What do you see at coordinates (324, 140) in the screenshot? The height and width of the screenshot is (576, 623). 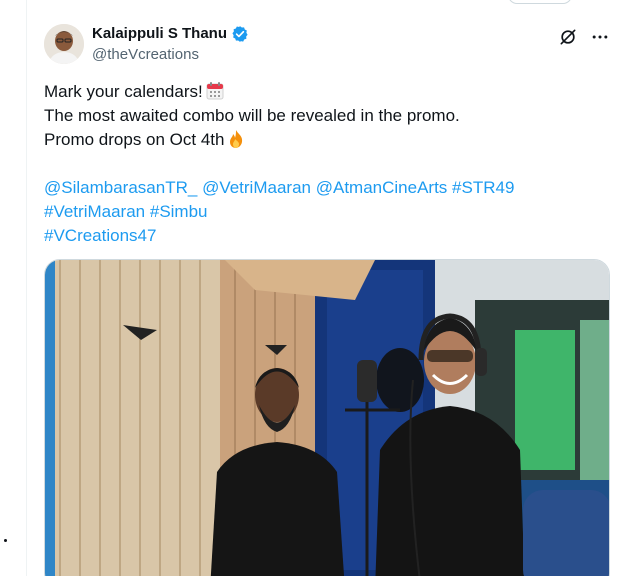 I see `text-line-3: Promo drops on Oct 4th` at bounding box center [324, 140].